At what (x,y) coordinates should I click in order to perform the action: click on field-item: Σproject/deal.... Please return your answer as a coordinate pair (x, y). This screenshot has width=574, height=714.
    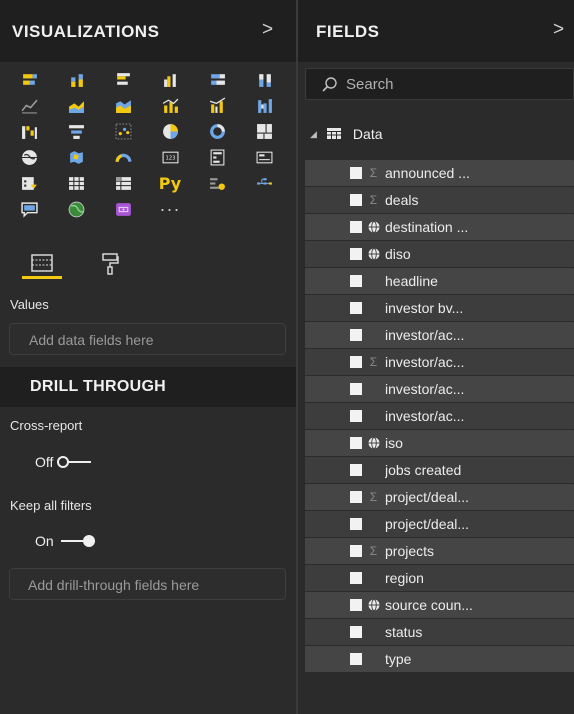
    Looking at the image, I should click on (439, 497).